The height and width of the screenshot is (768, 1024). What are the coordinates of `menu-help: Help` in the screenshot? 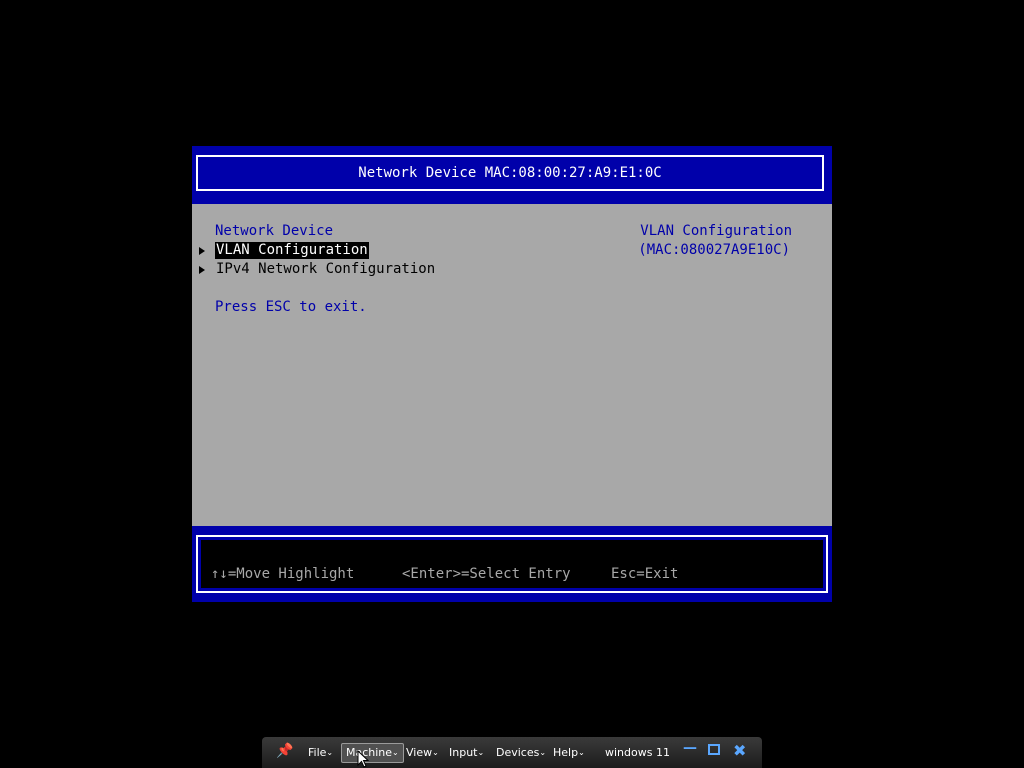 It's located at (569, 753).